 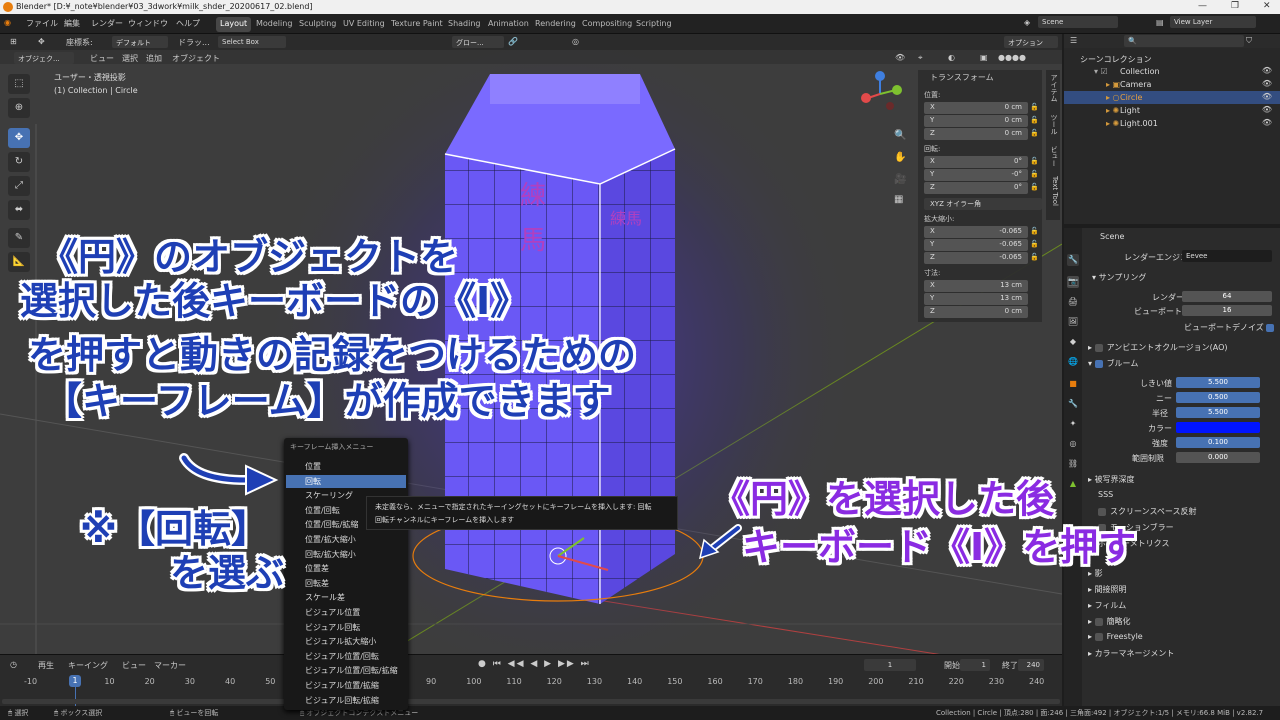 I want to click on menu-keying: キーイング, so click(x=88, y=665).